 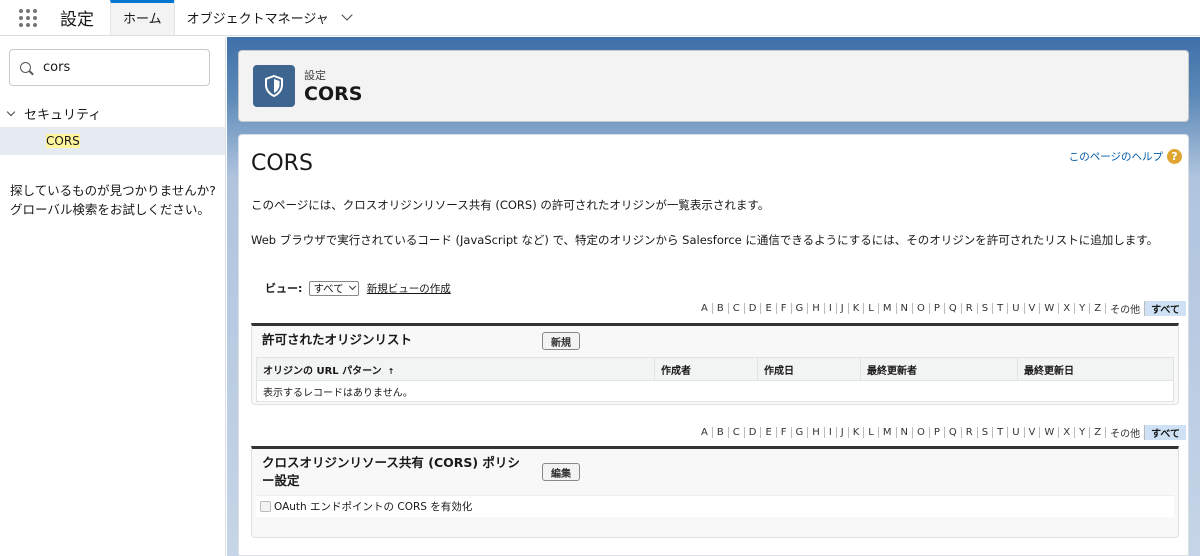 What do you see at coordinates (1115, 157) in the screenshot?
I see `help-link-label: このページのヘルプ` at bounding box center [1115, 157].